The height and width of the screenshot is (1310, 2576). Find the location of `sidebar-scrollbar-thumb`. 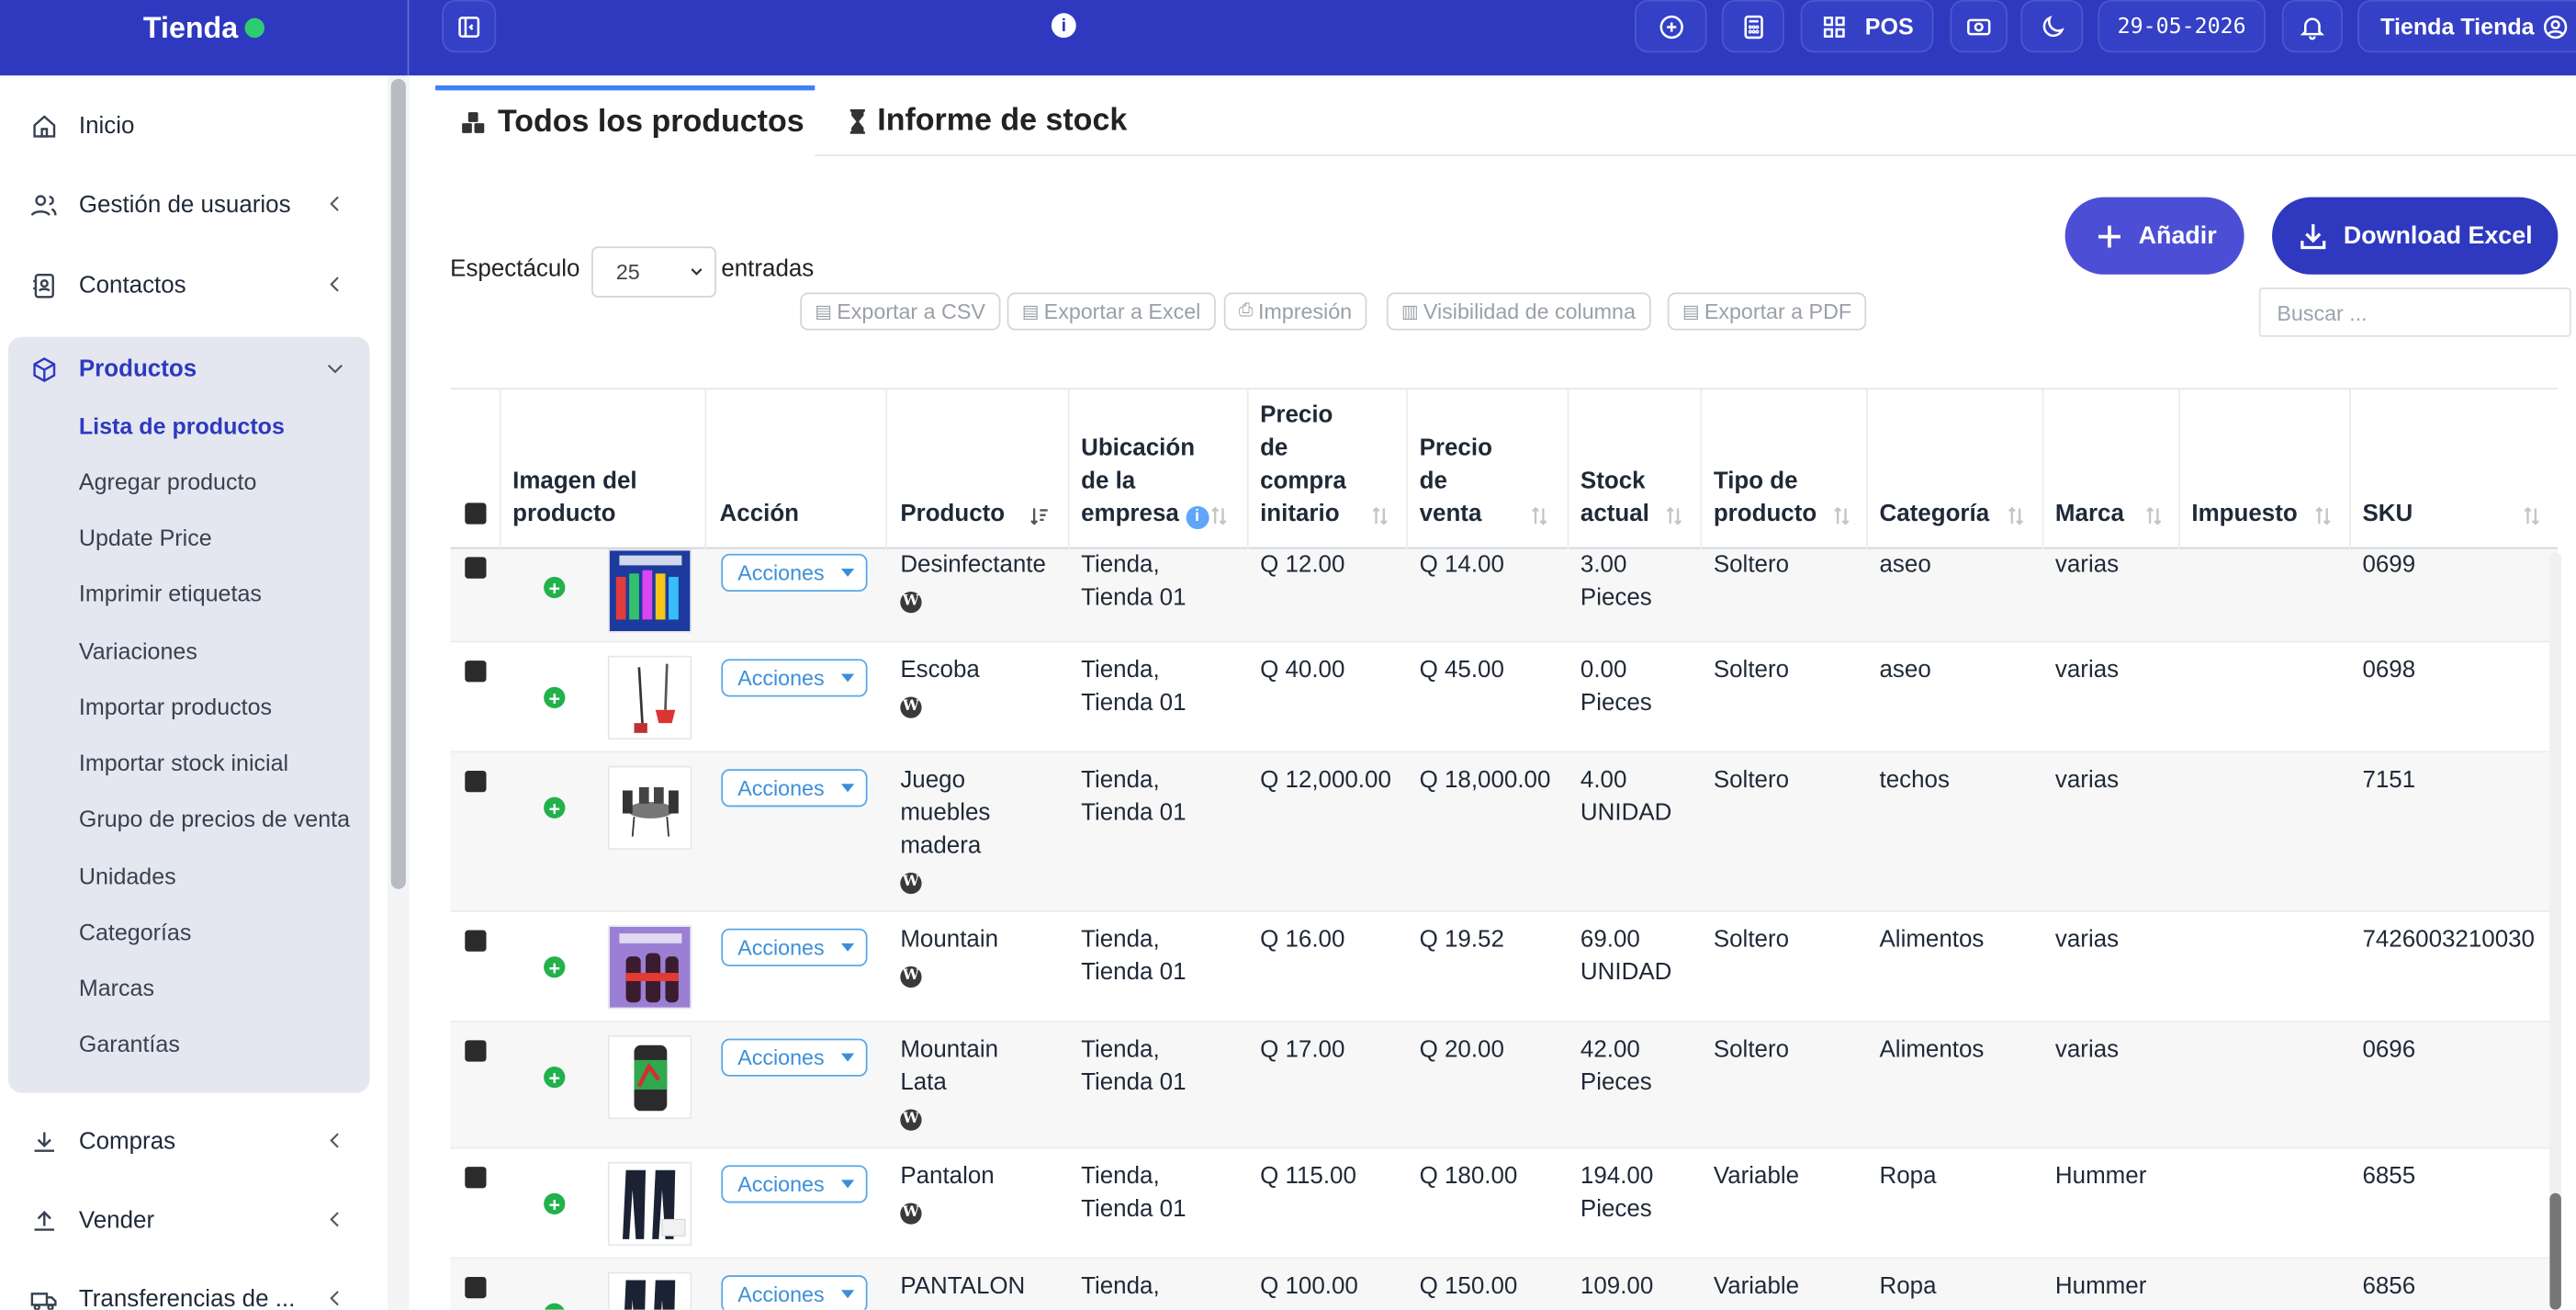

sidebar-scrollbar-thumb is located at coordinates (398, 483).